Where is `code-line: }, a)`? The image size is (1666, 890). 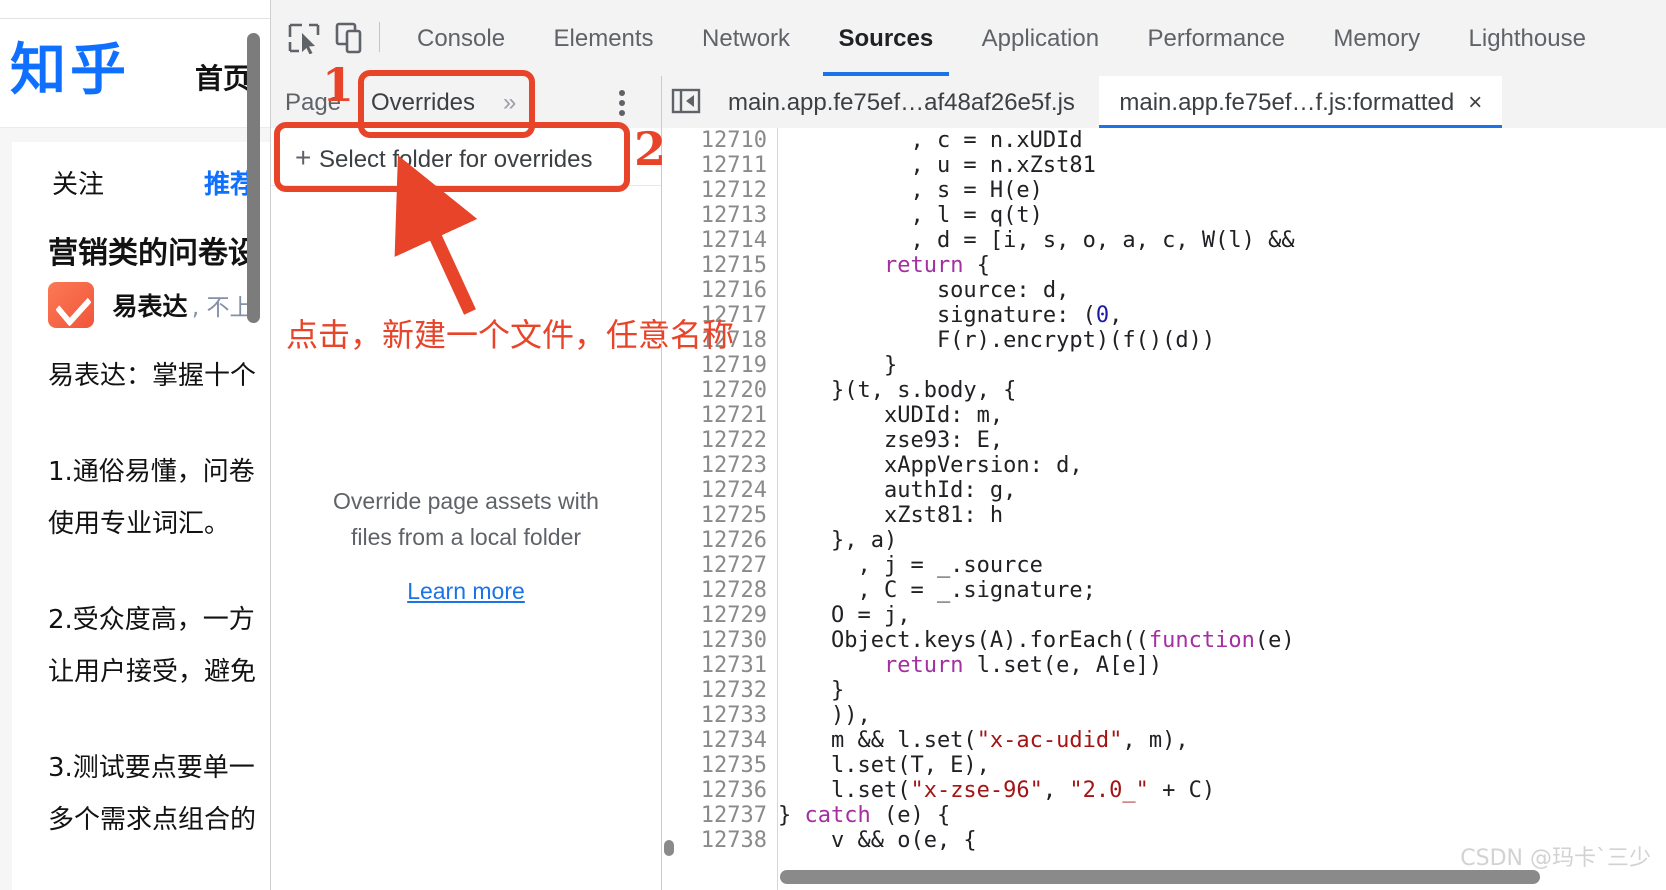 code-line: }, a) is located at coordinates (1222, 540).